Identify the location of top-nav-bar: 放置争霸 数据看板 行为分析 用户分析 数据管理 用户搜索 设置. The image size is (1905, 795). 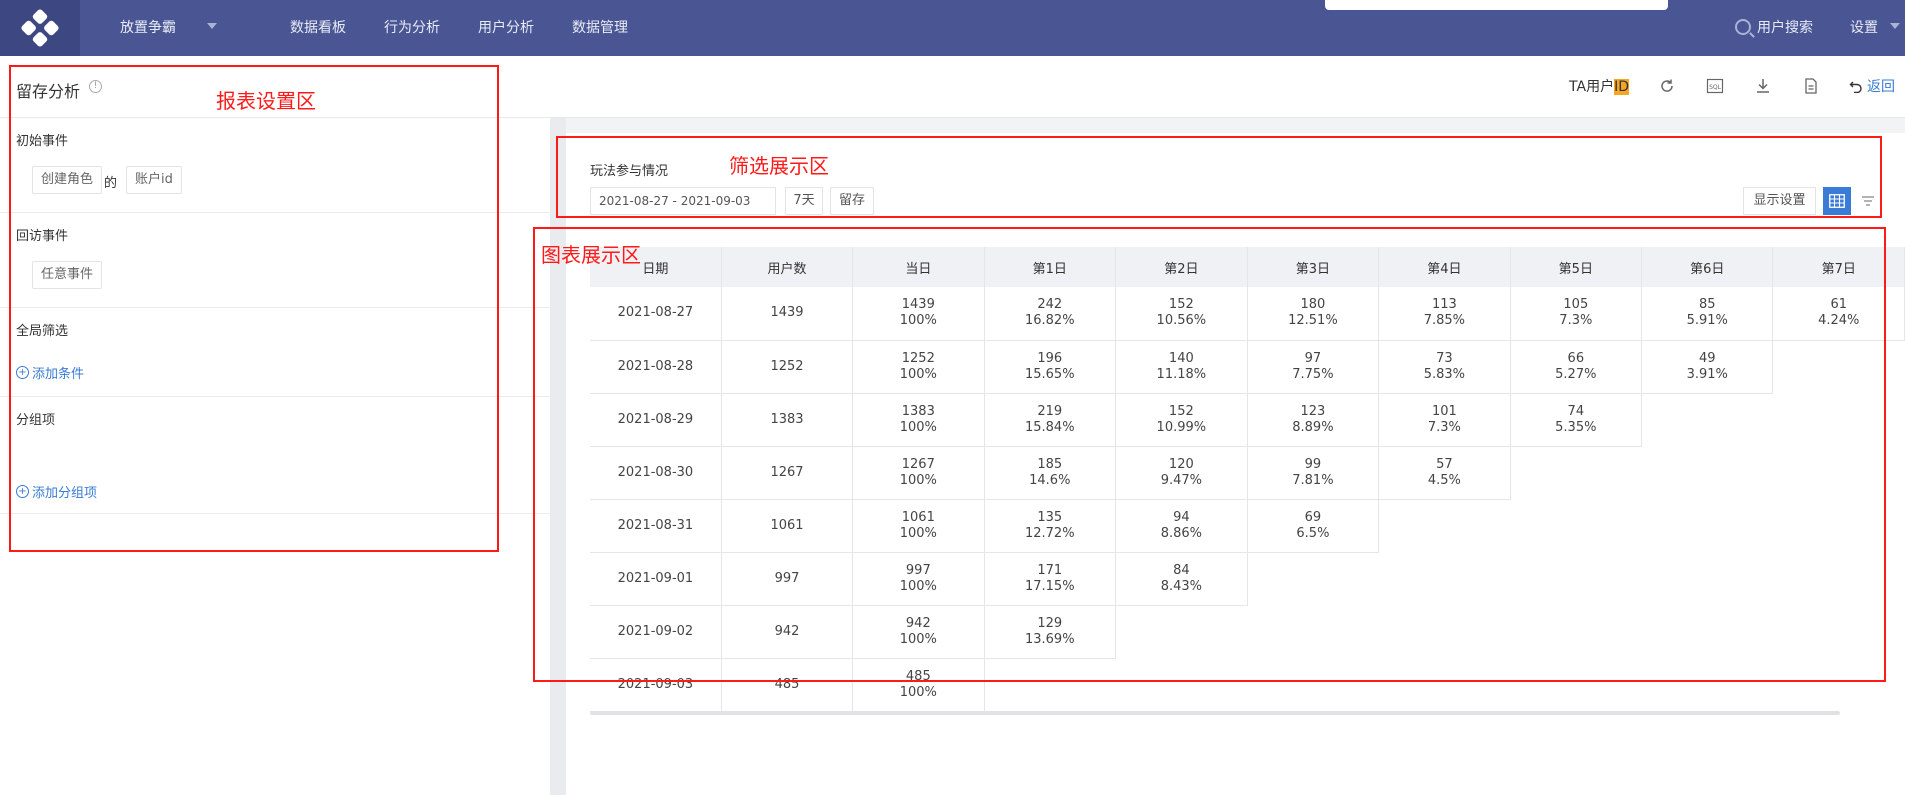
(952, 28).